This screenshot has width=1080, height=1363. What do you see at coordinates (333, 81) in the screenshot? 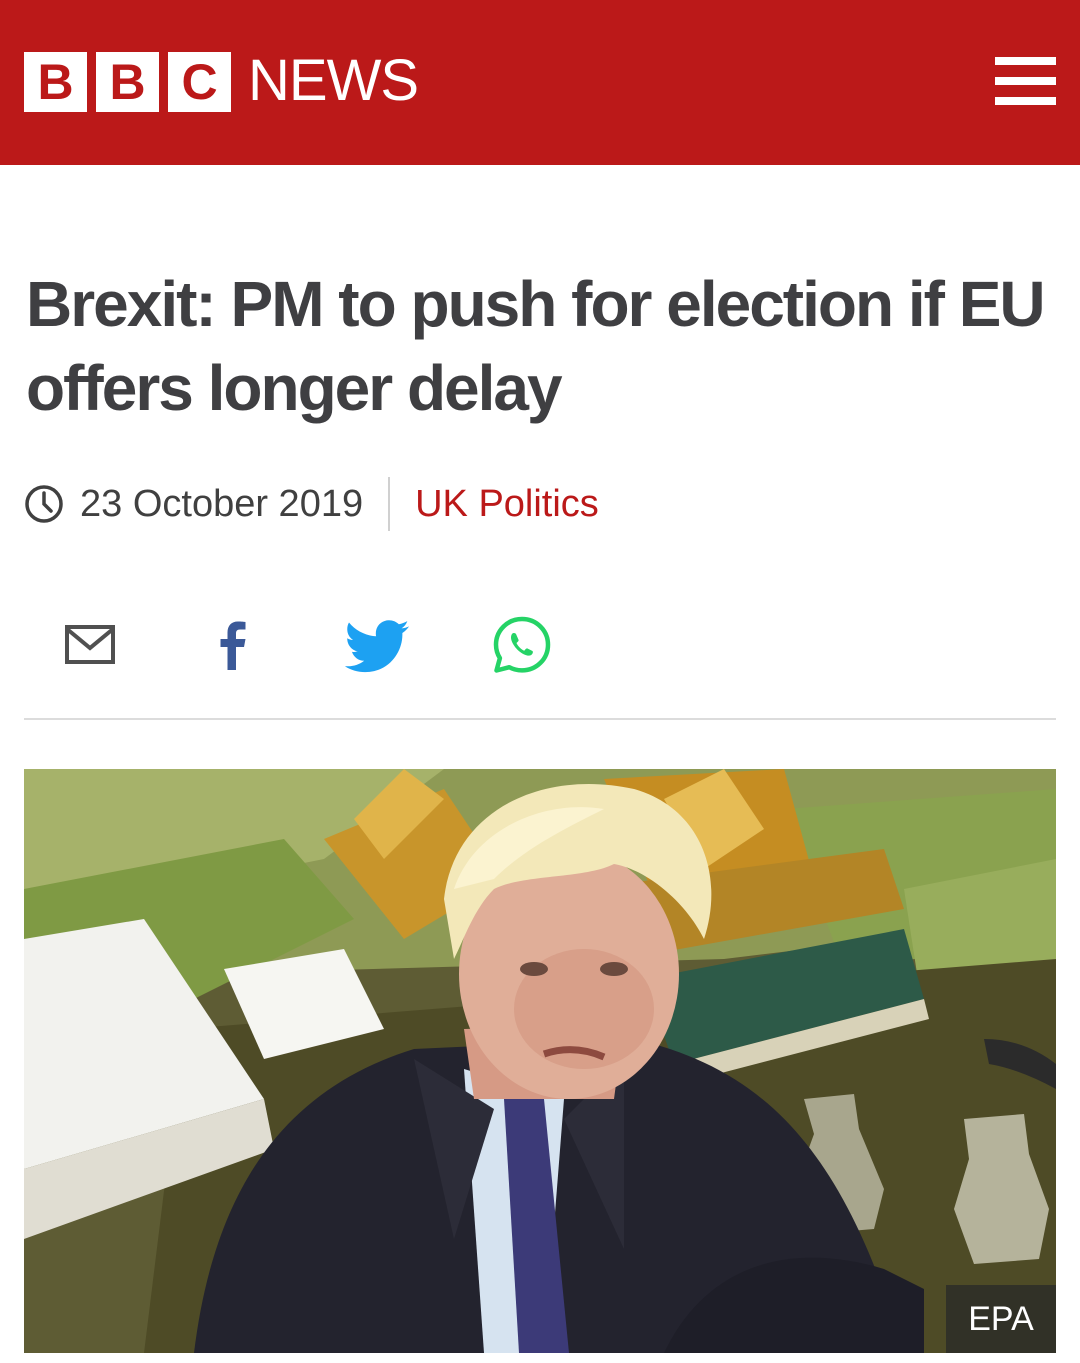
I see `news-wordmark: NEWS` at bounding box center [333, 81].